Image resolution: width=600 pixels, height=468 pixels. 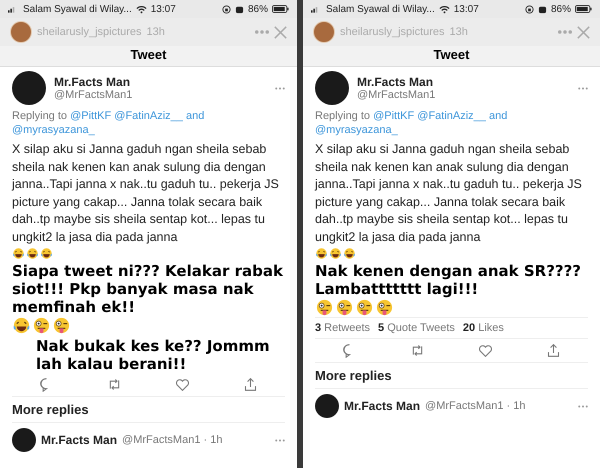 What do you see at coordinates (483, 328) in the screenshot?
I see `tweet-stat: 20 Likes` at bounding box center [483, 328].